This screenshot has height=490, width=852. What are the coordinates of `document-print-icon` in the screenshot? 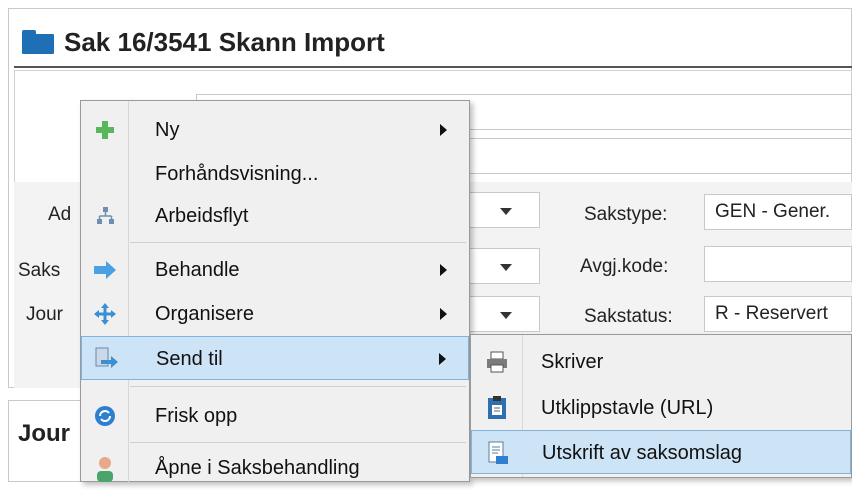 It's located at (498, 453).